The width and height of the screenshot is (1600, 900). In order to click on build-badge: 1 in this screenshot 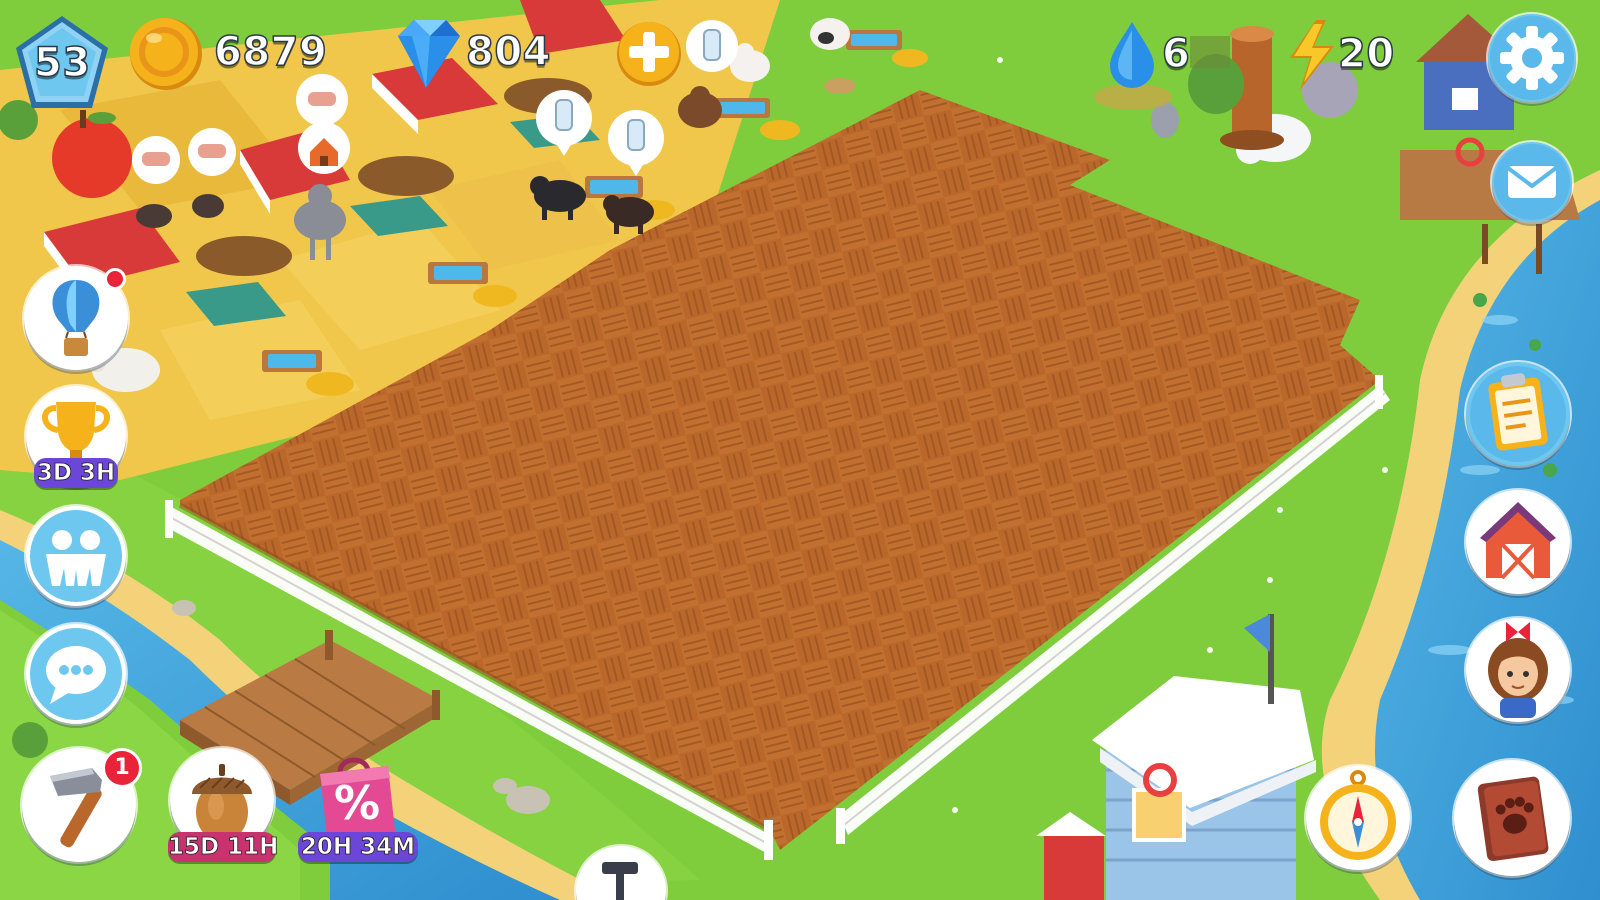, I will do `click(122, 768)`.